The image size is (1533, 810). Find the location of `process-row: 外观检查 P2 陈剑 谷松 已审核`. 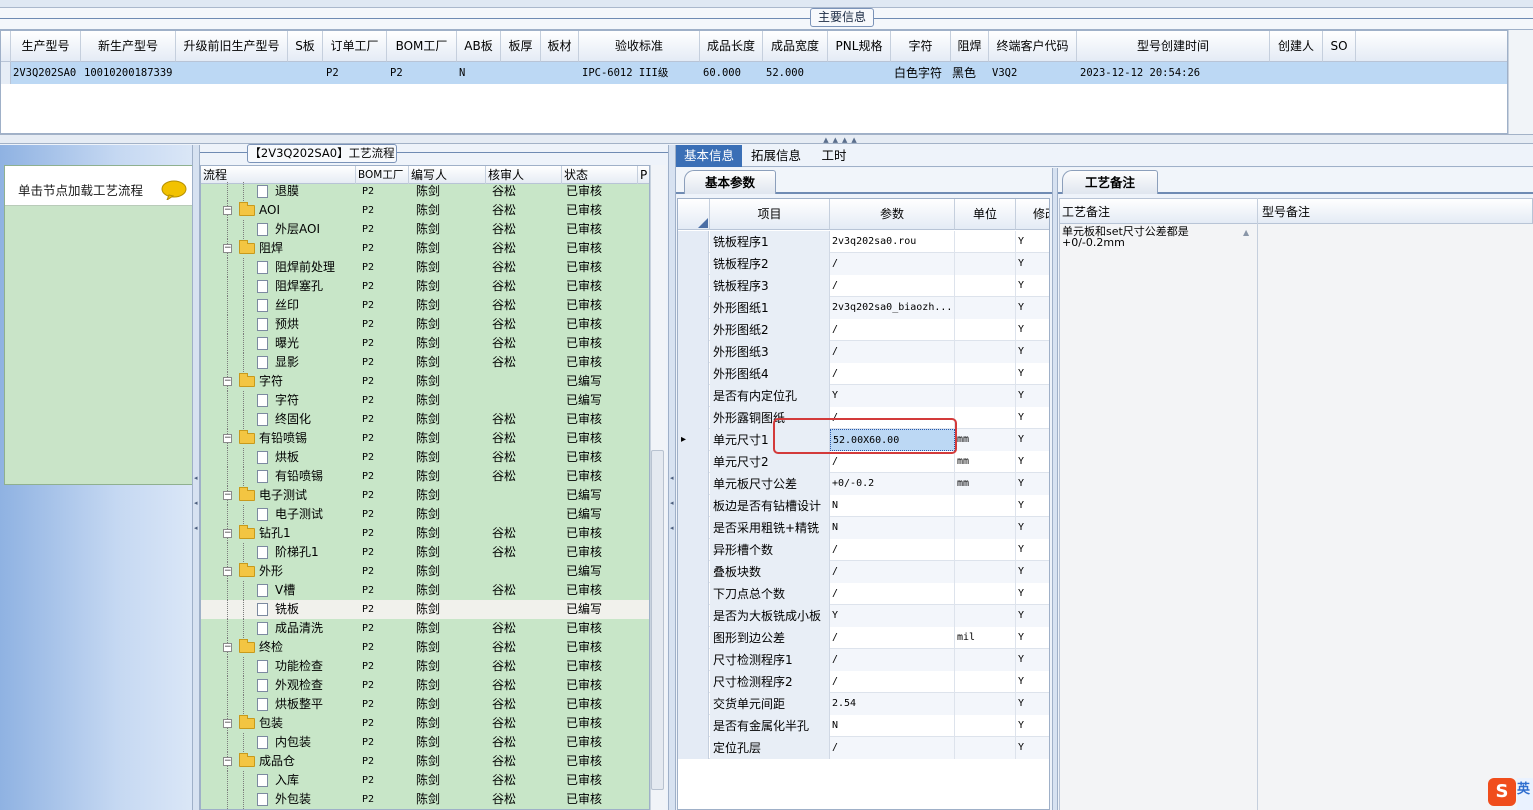

process-row: 外观检查 P2 陈剑 谷松 已审核 is located at coordinates (425, 685).